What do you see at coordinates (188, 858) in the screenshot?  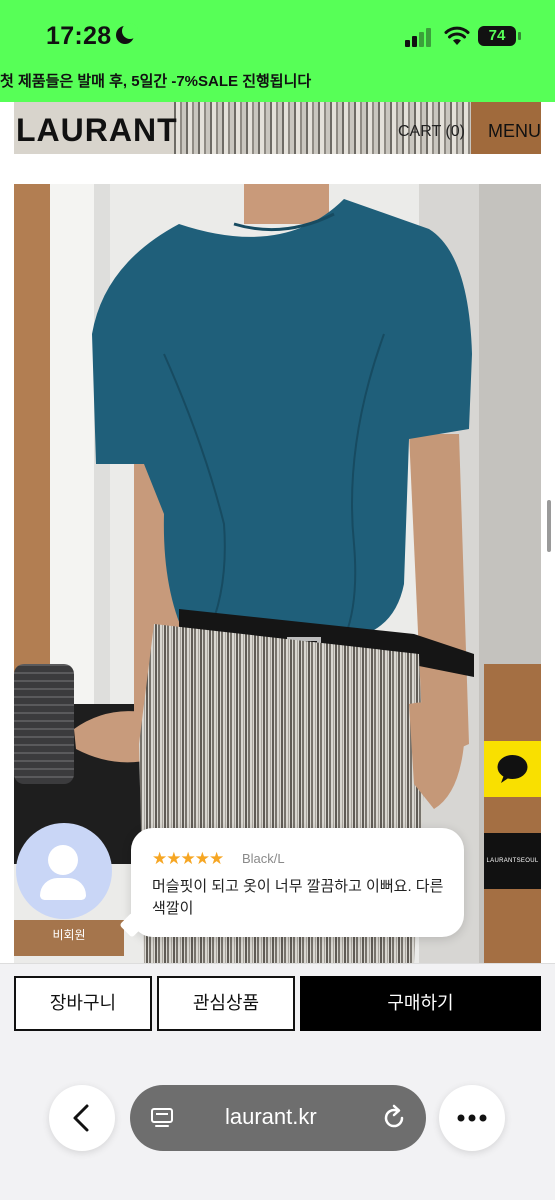 I see `rating-stars: ★★★★★` at bounding box center [188, 858].